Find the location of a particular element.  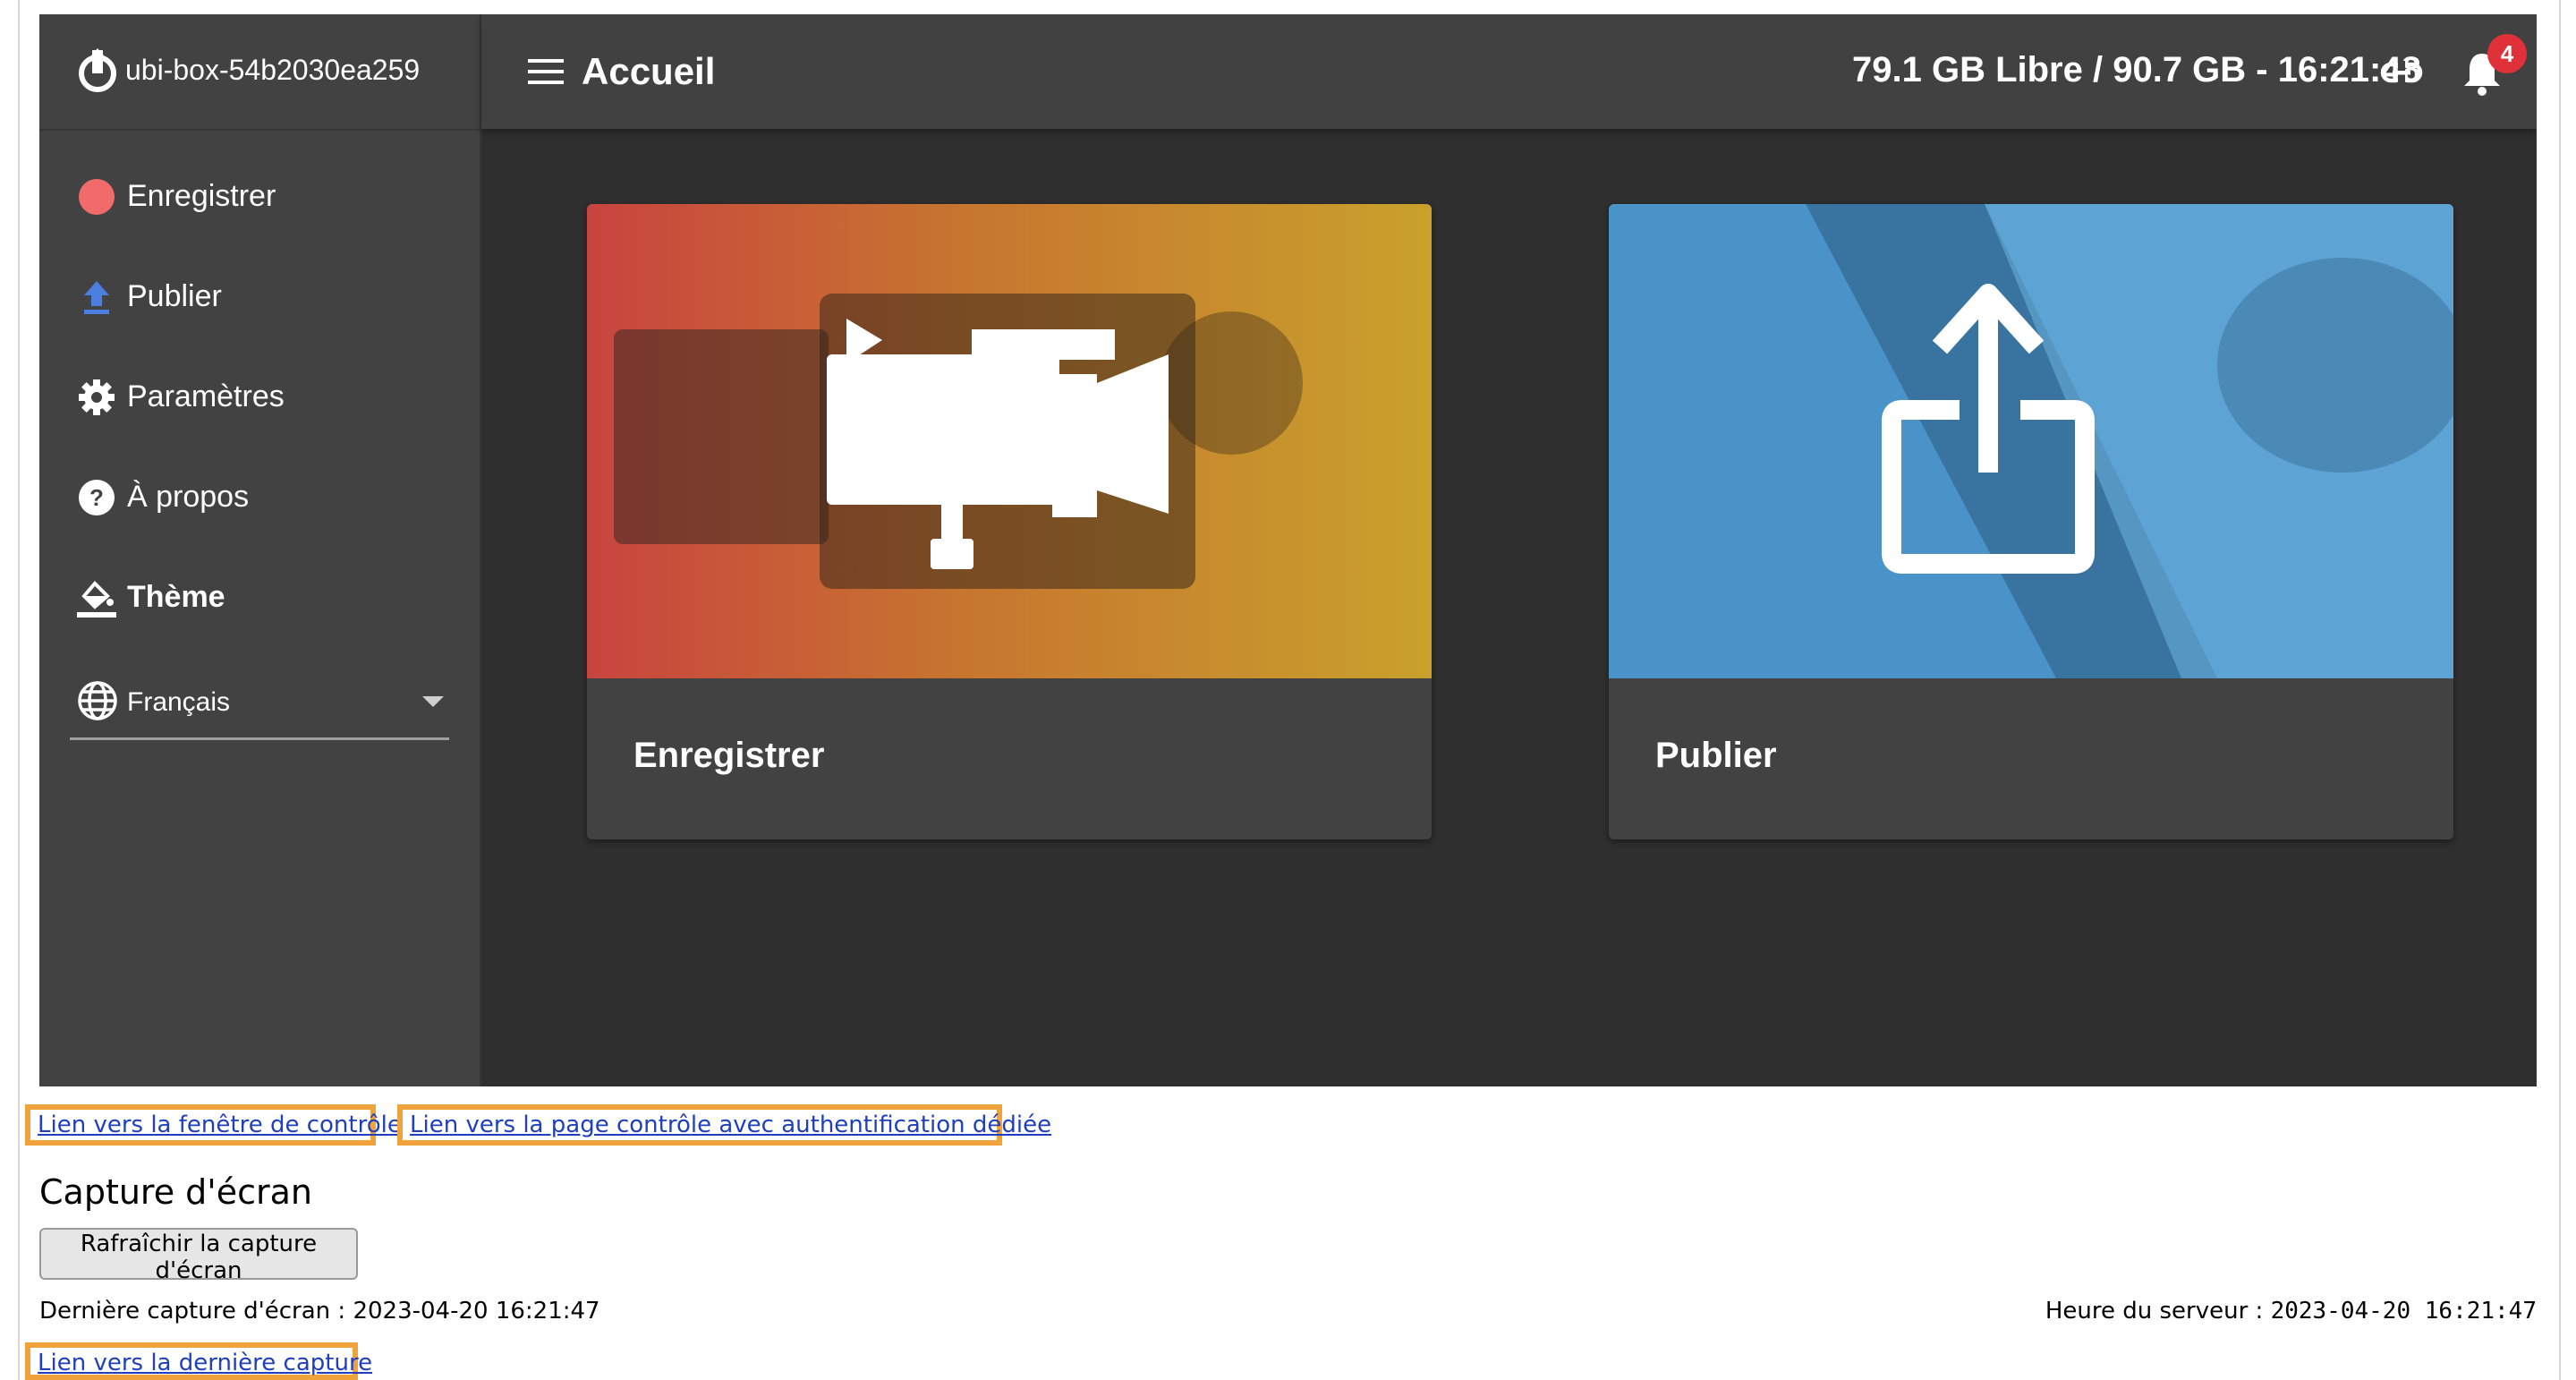

sidebar-item-label: Thème is located at coordinates (176, 597).